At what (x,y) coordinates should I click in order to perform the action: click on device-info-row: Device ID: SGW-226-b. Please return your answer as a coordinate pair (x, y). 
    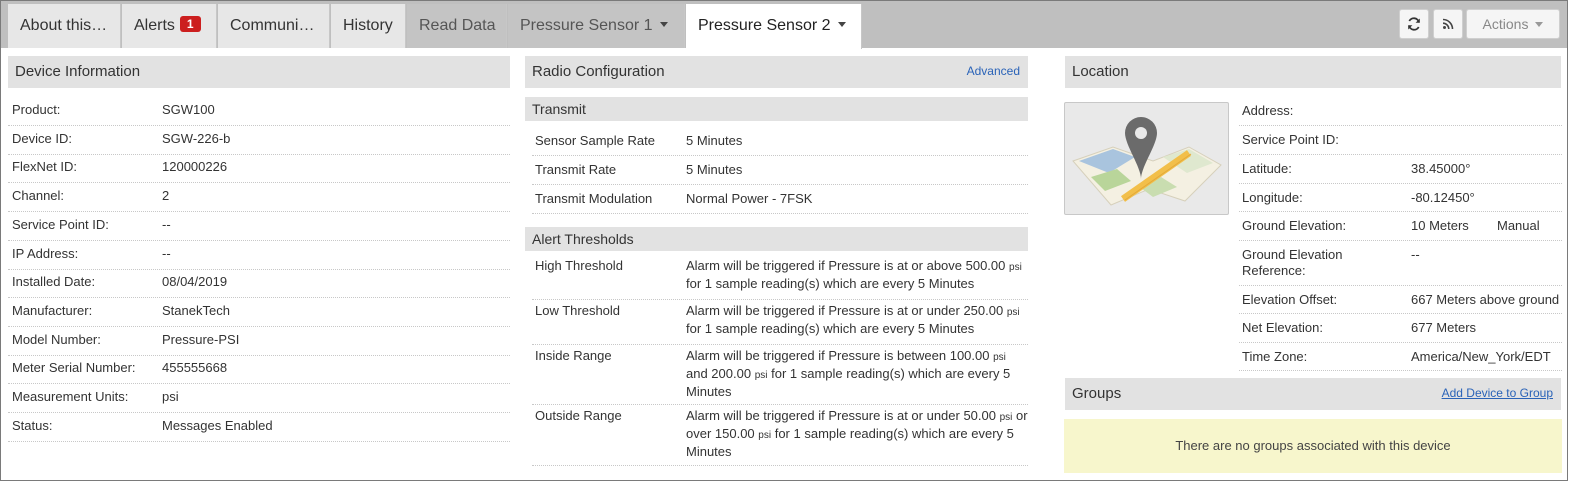
    Looking at the image, I should click on (259, 140).